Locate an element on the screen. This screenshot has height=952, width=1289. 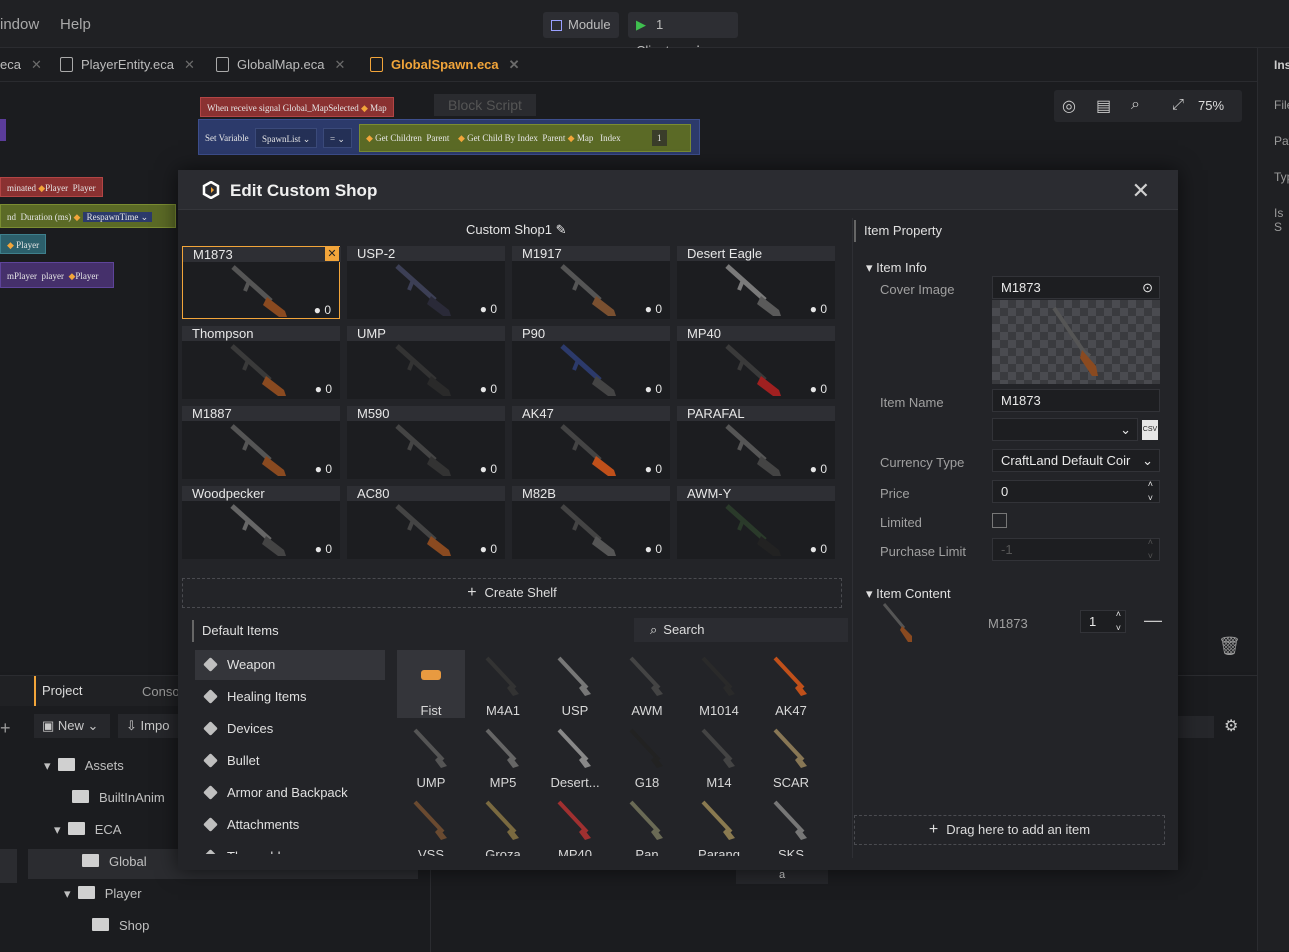
tree-item-assets: ▾ Assets is located at coordinates (84, 766).